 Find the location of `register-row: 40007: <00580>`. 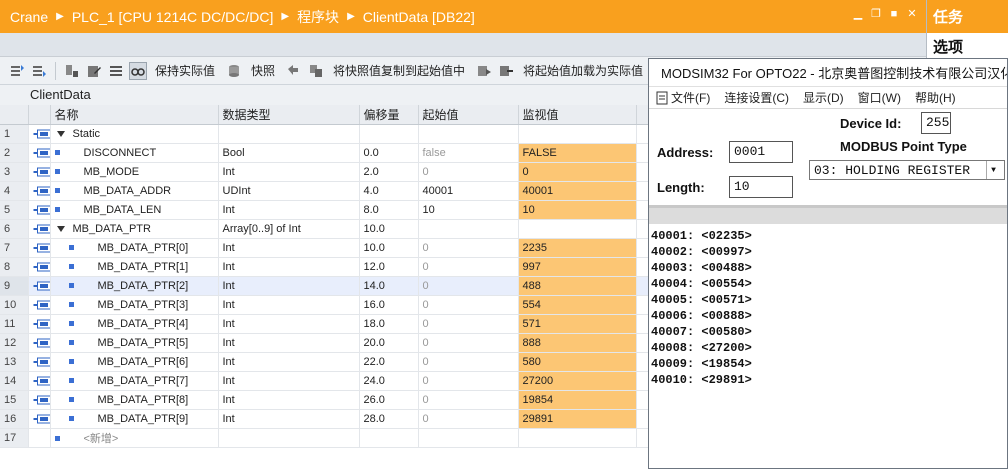

register-row: 40007: <00580> is located at coordinates (828, 332).